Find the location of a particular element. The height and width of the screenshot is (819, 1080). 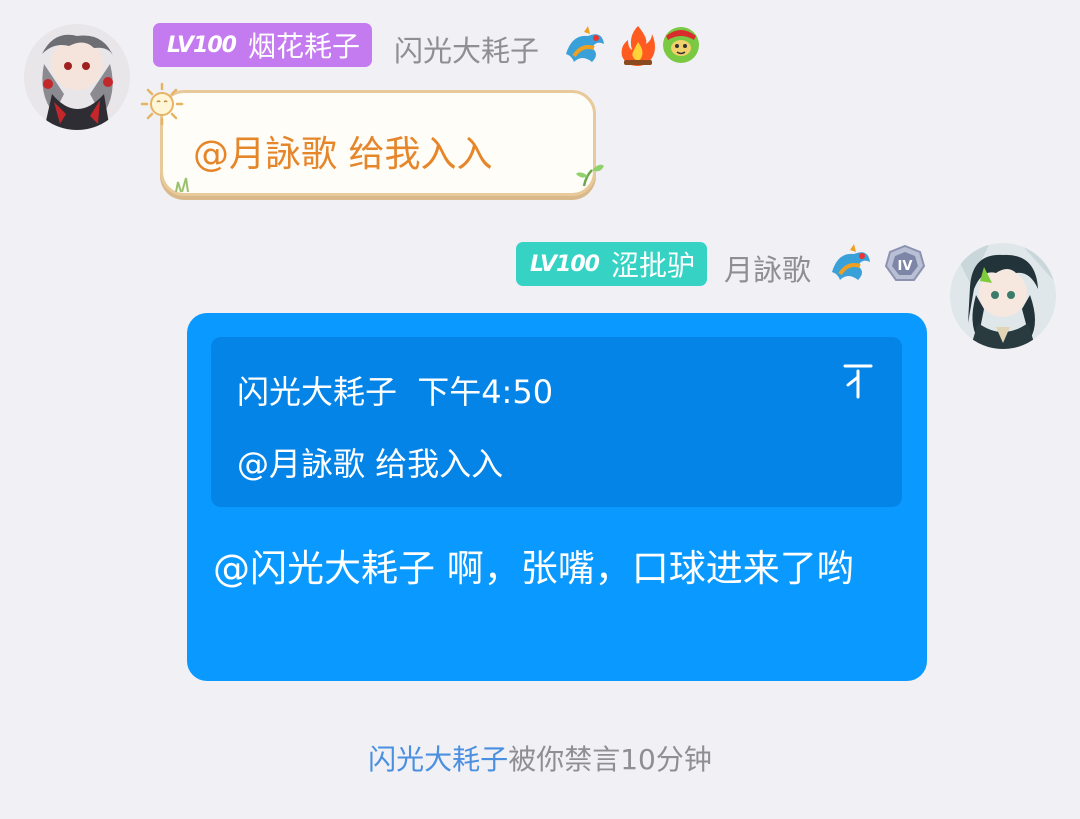

quote-header: 闪光大耗子 下午4:50 is located at coordinates (395, 390).